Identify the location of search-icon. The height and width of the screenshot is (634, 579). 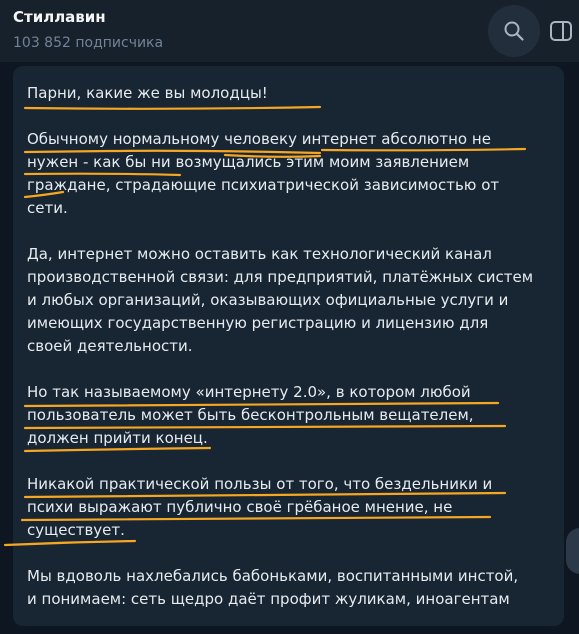
(514, 31).